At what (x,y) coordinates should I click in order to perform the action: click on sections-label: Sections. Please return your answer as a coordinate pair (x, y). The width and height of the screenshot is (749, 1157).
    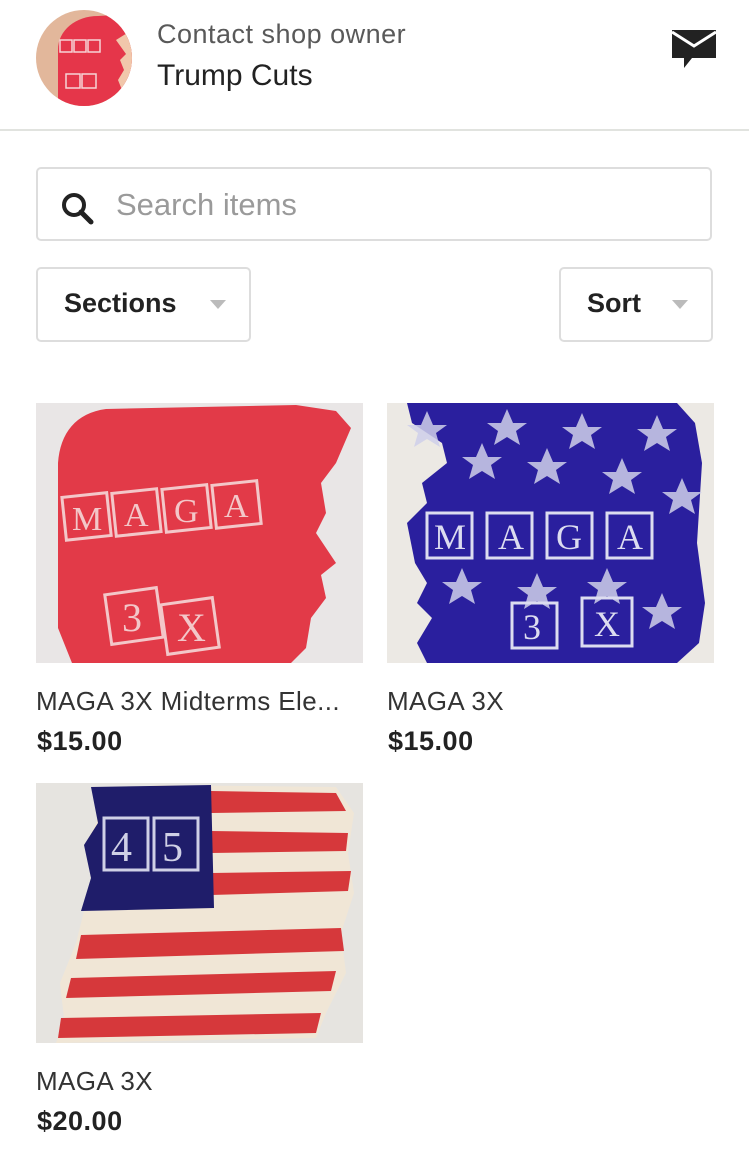
    Looking at the image, I should click on (120, 303).